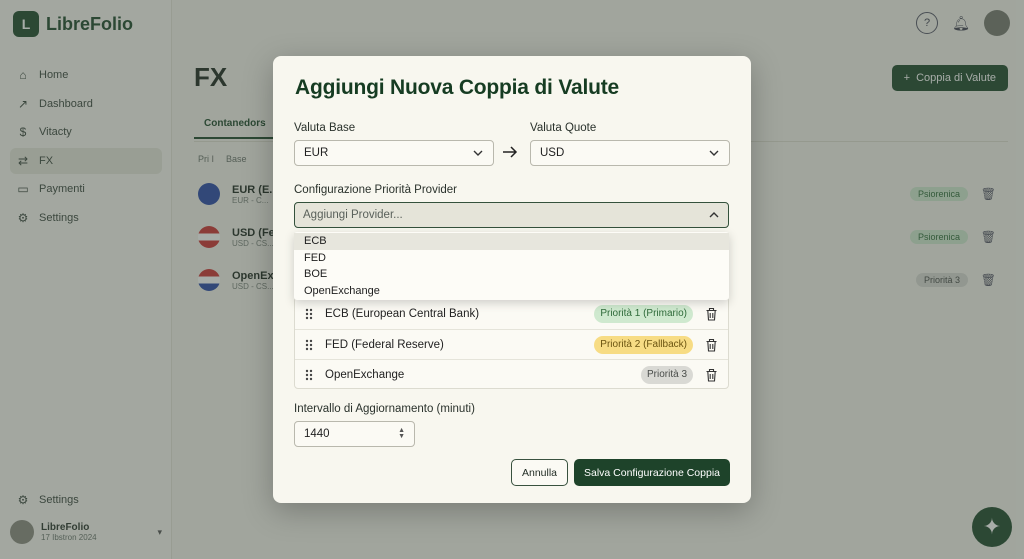 Image resolution: width=1024 pixels, height=559 pixels. Describe the element at coordinates (316, 153) in the screenshot. I see `base-currency-value: EUR` at that location.